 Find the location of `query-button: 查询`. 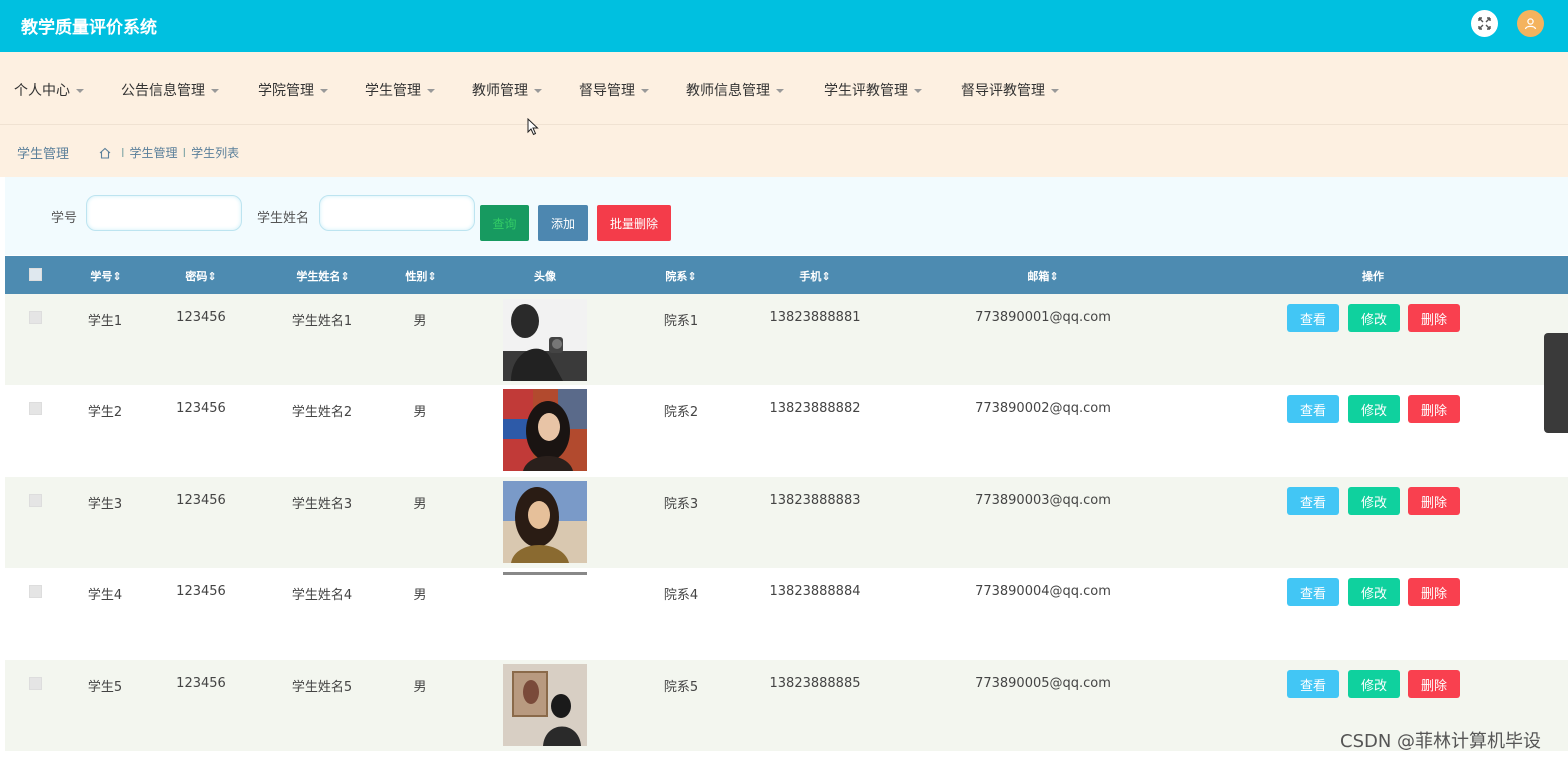

query-button: 查询 is located at coordinates (504, 223).